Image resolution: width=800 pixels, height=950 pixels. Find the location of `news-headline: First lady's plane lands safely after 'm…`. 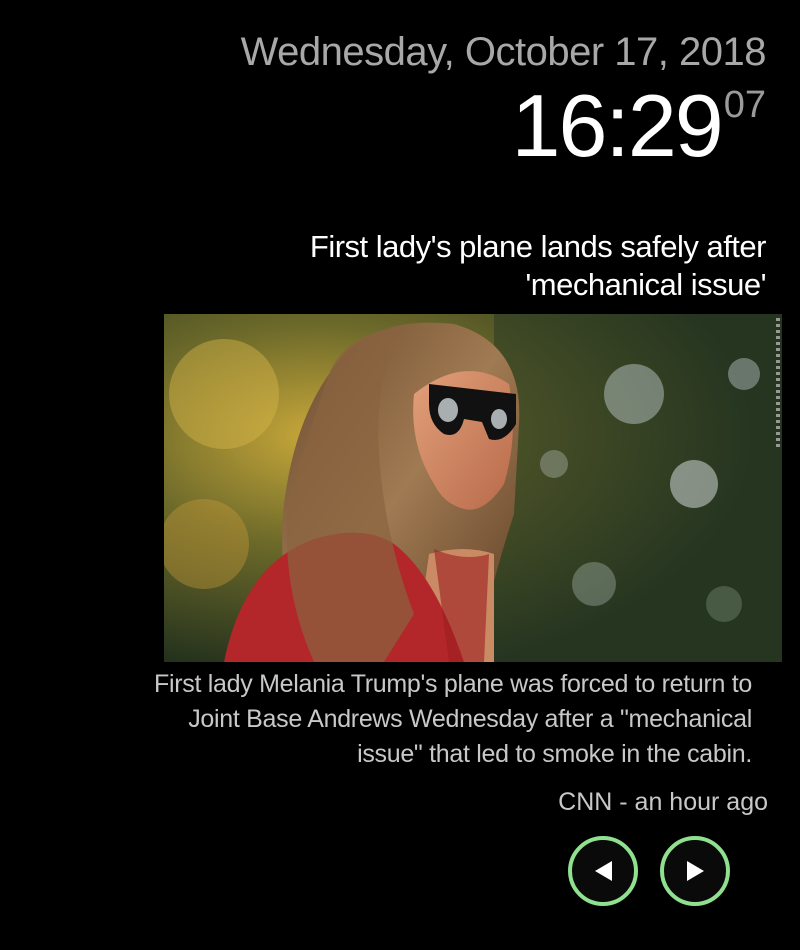

news-headline: First lady's plane lands safely after 'm… is located at coordinates (538, 265).